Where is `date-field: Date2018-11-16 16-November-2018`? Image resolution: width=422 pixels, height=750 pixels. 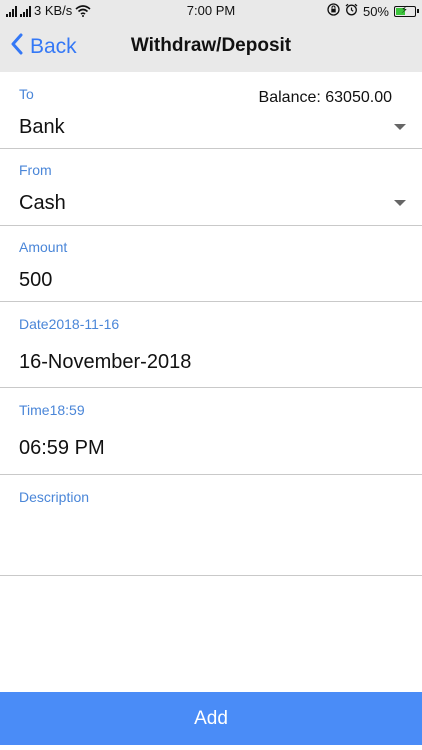
date-field: Date2018-11-16 16-November-2018 is located at coordinates (211, 345).